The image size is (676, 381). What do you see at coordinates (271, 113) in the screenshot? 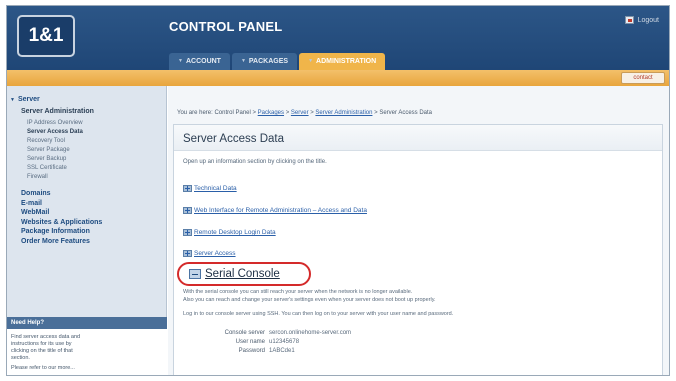
I see `breadcrumb-link-packages: Packages` at bounding box center [271, 113].